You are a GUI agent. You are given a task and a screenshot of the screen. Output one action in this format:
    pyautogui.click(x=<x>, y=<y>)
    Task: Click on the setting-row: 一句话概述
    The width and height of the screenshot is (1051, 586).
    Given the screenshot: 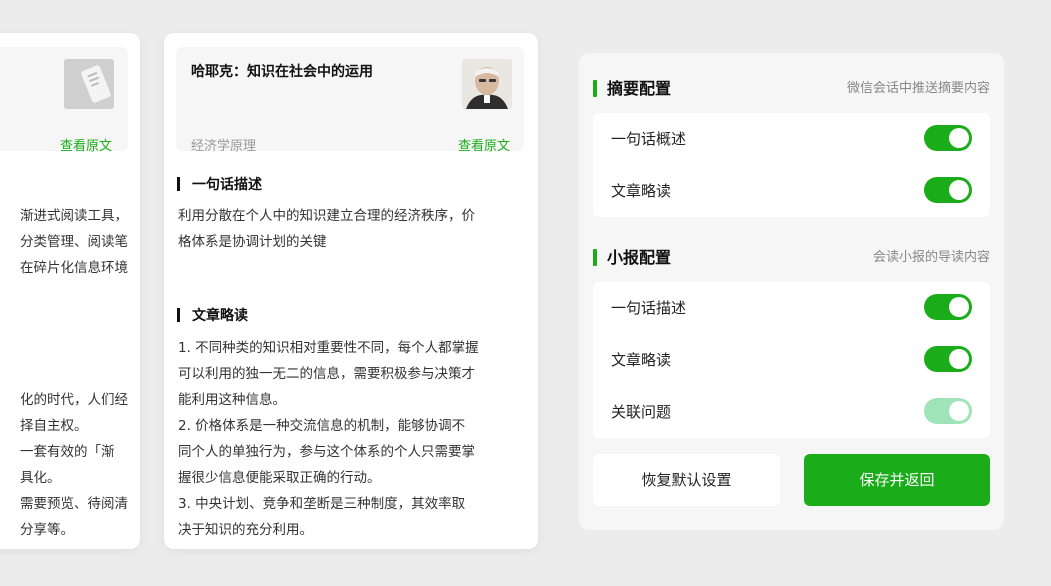 What is the action you would take?
    pyautogui.click(x=791, y=139)
    